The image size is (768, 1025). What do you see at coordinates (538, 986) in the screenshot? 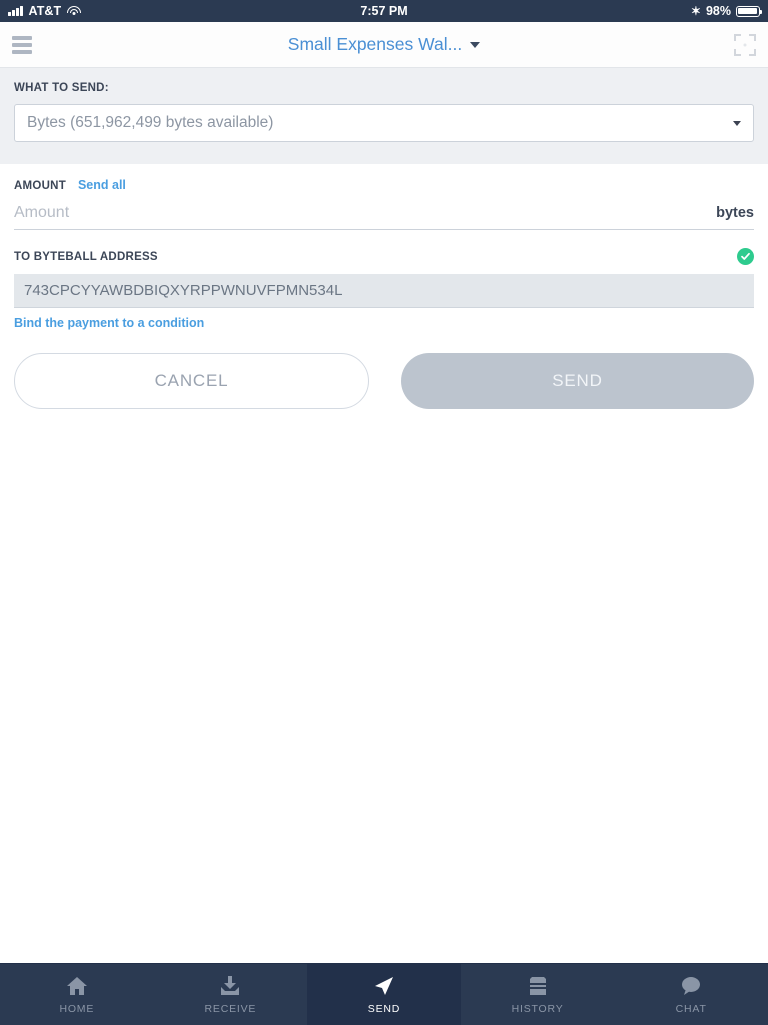
I see `history-icon` at bounding box center [538, 986].